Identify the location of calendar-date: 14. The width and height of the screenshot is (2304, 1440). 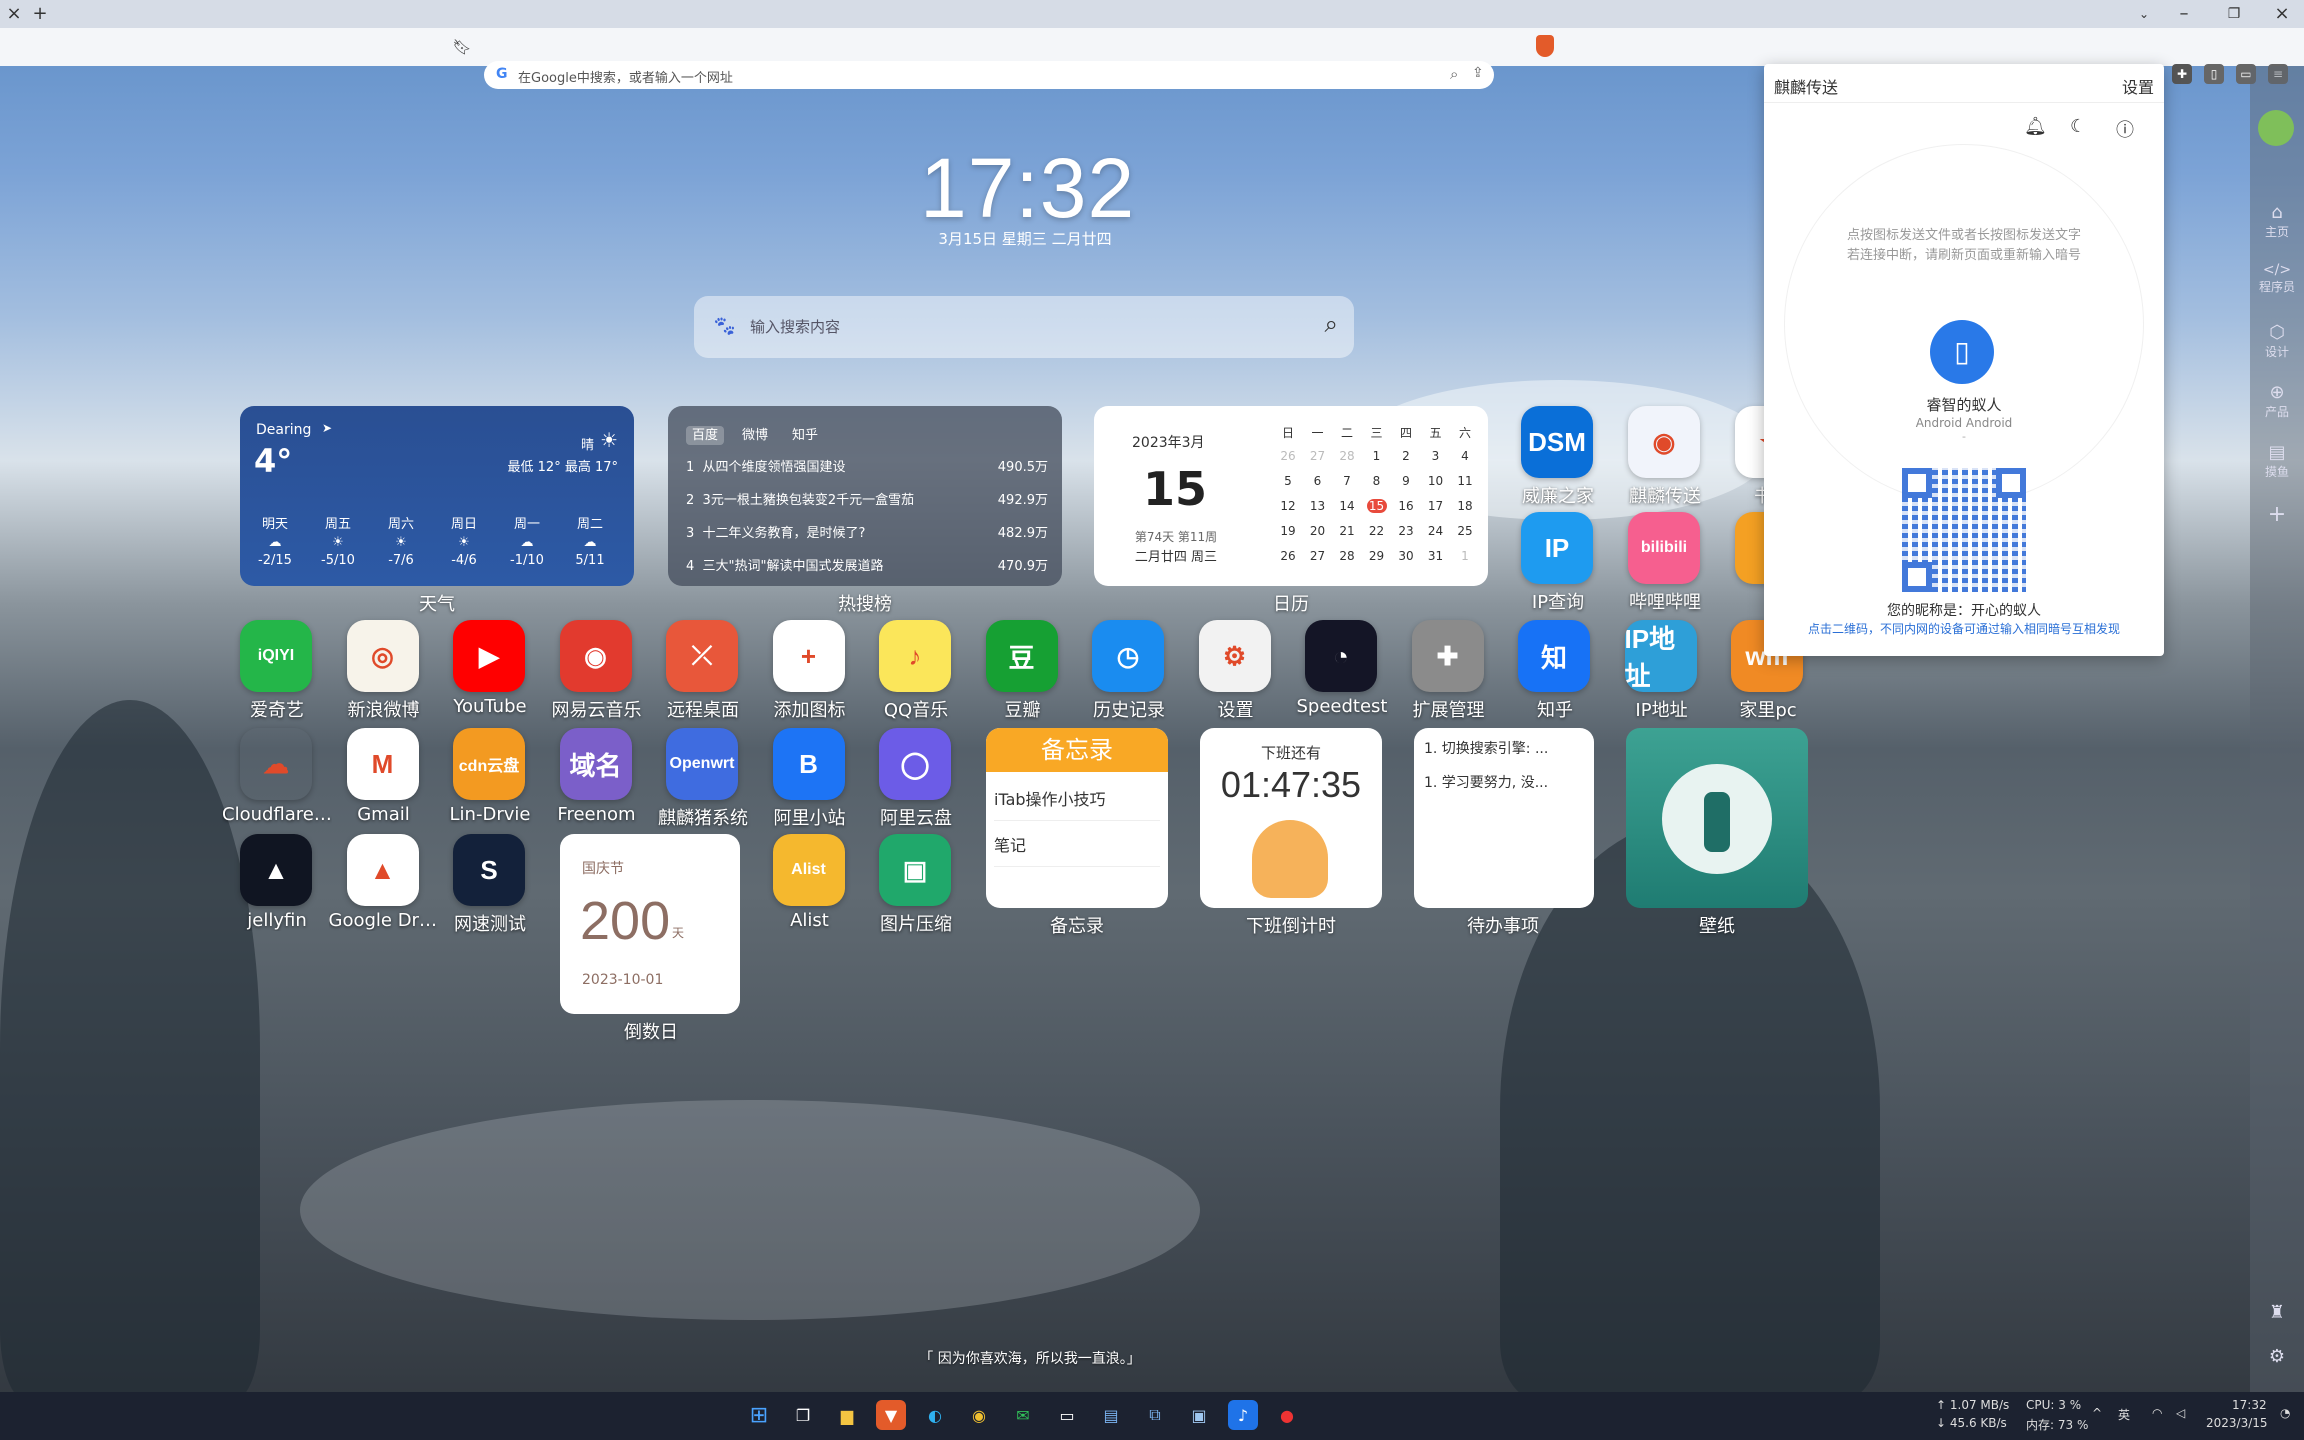
(1347, 506).